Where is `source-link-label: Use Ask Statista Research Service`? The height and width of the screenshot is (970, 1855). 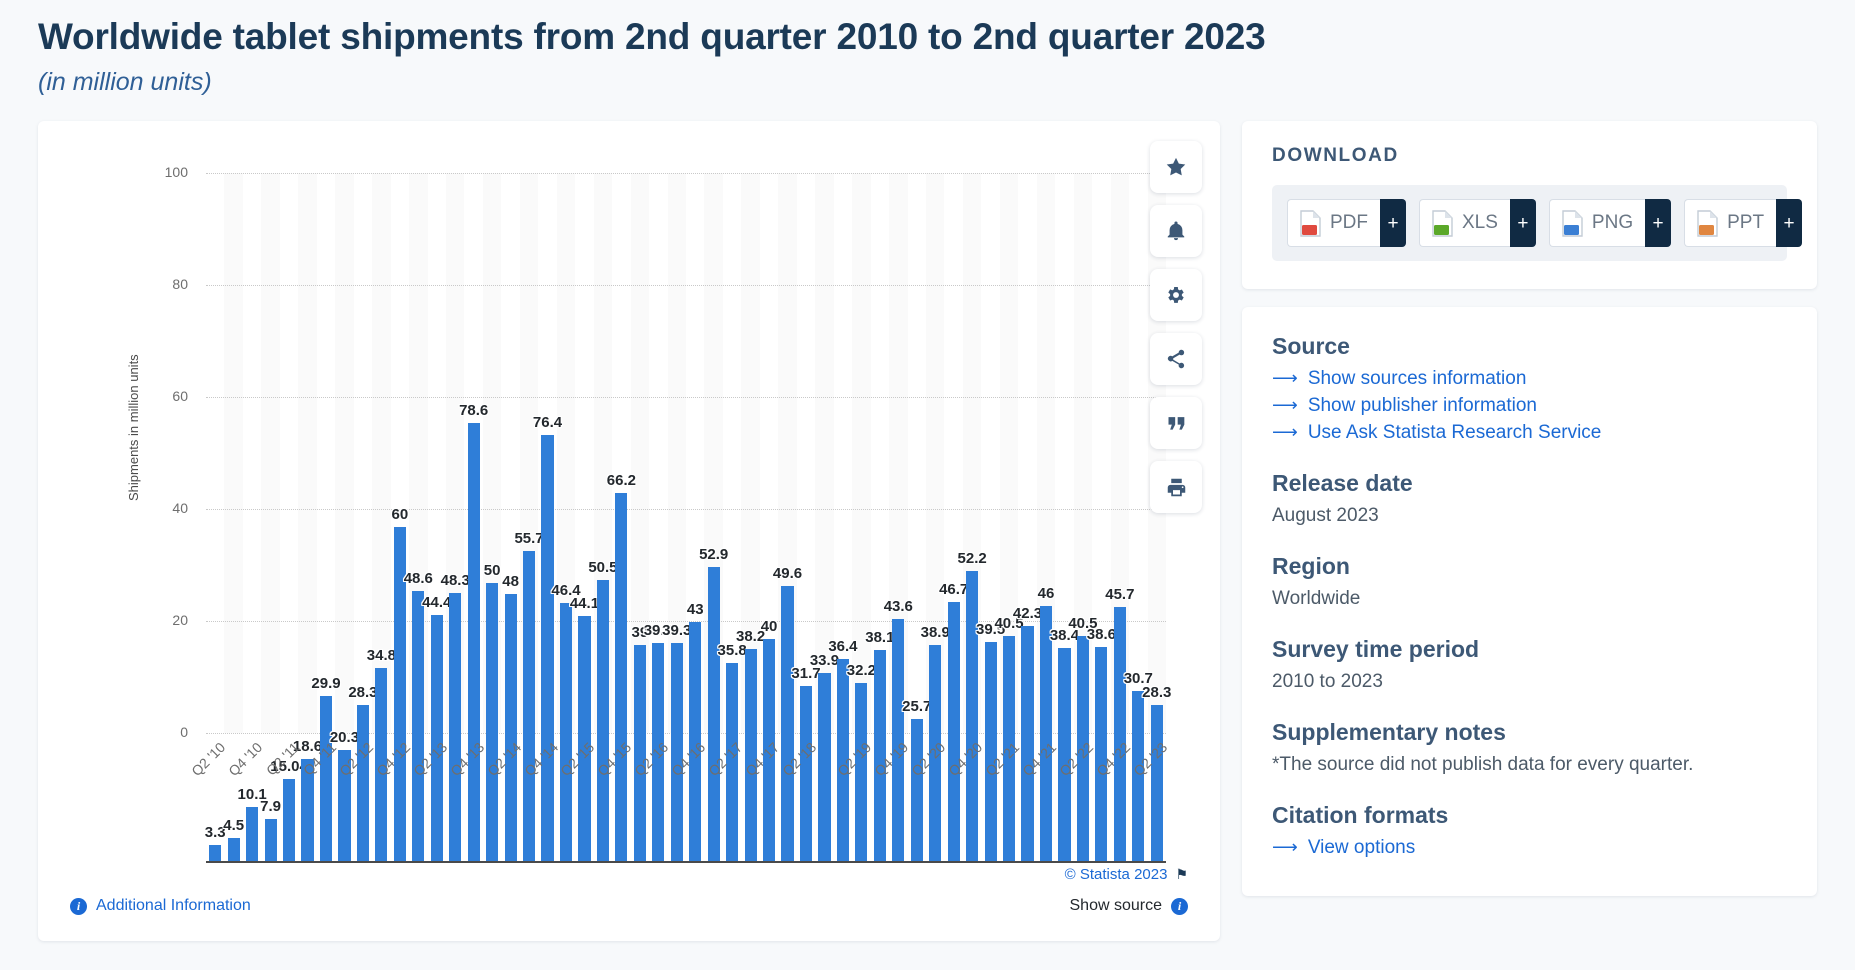 source-link-label: Use Ask Statista Research Service is located at coordinates (1454, 433).